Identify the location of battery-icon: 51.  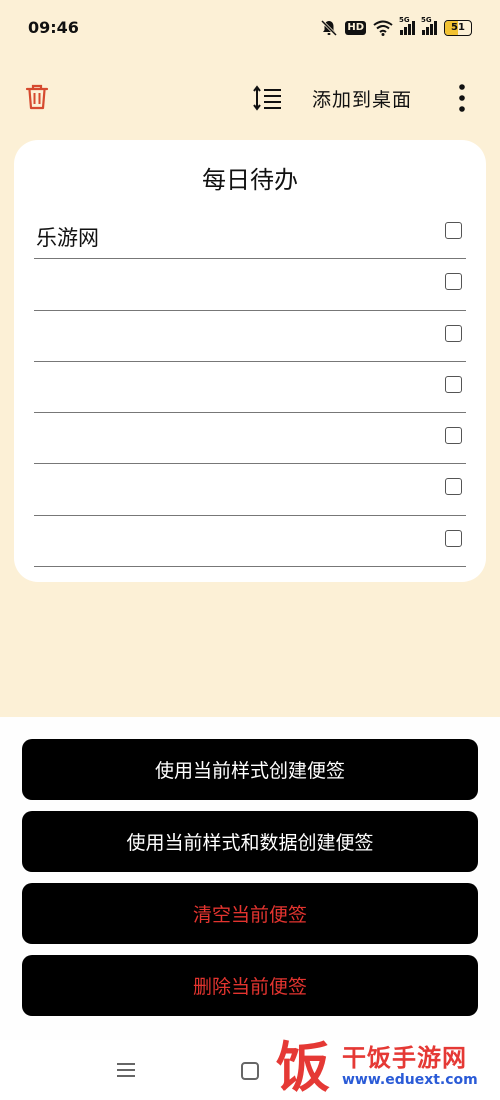
(458, 27).